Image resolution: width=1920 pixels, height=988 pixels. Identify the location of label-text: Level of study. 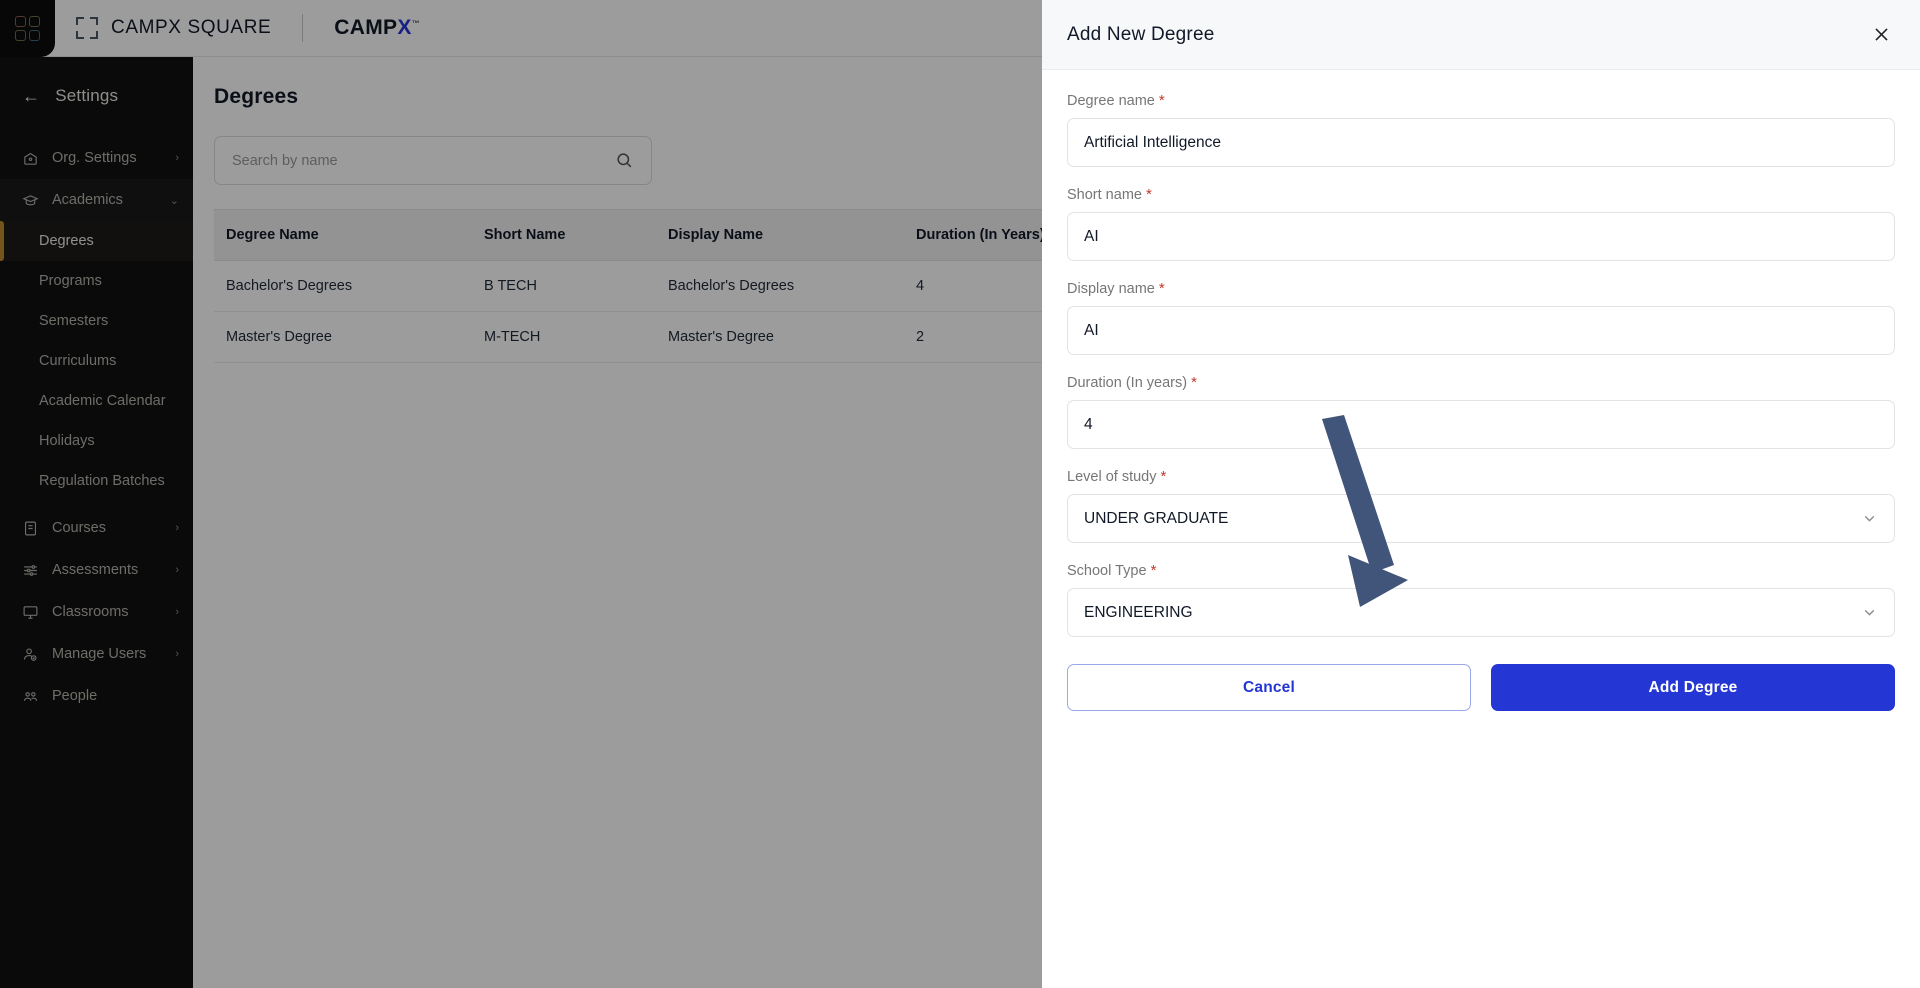
(1112, 477).